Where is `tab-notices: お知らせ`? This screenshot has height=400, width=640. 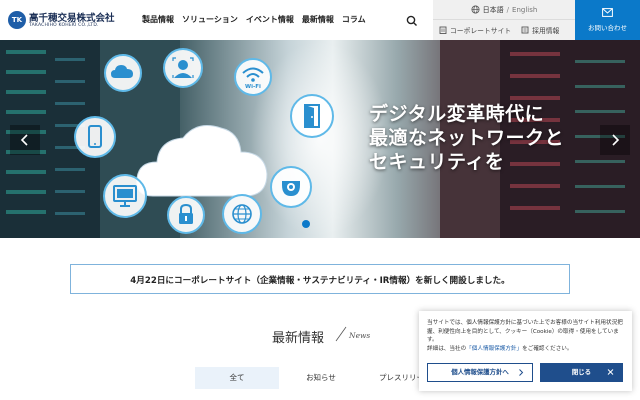 tab-notices: お知らせ is located at coordinates (321, 378).